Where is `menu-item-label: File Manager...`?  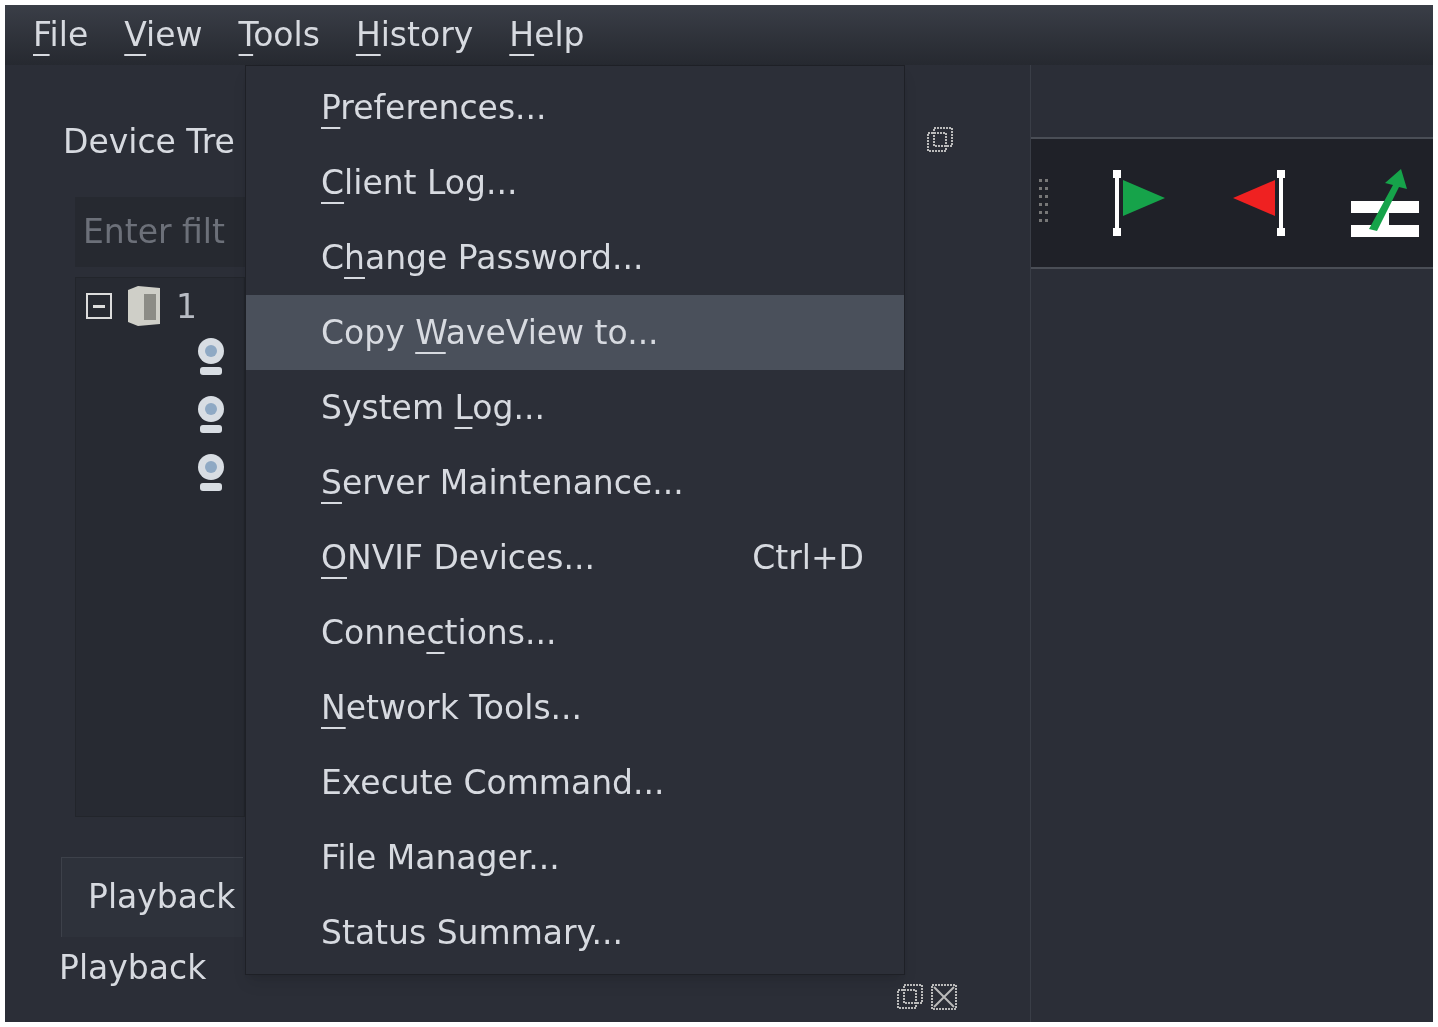 menu-item-label: File Manager... is located at coordinates (440, 857).